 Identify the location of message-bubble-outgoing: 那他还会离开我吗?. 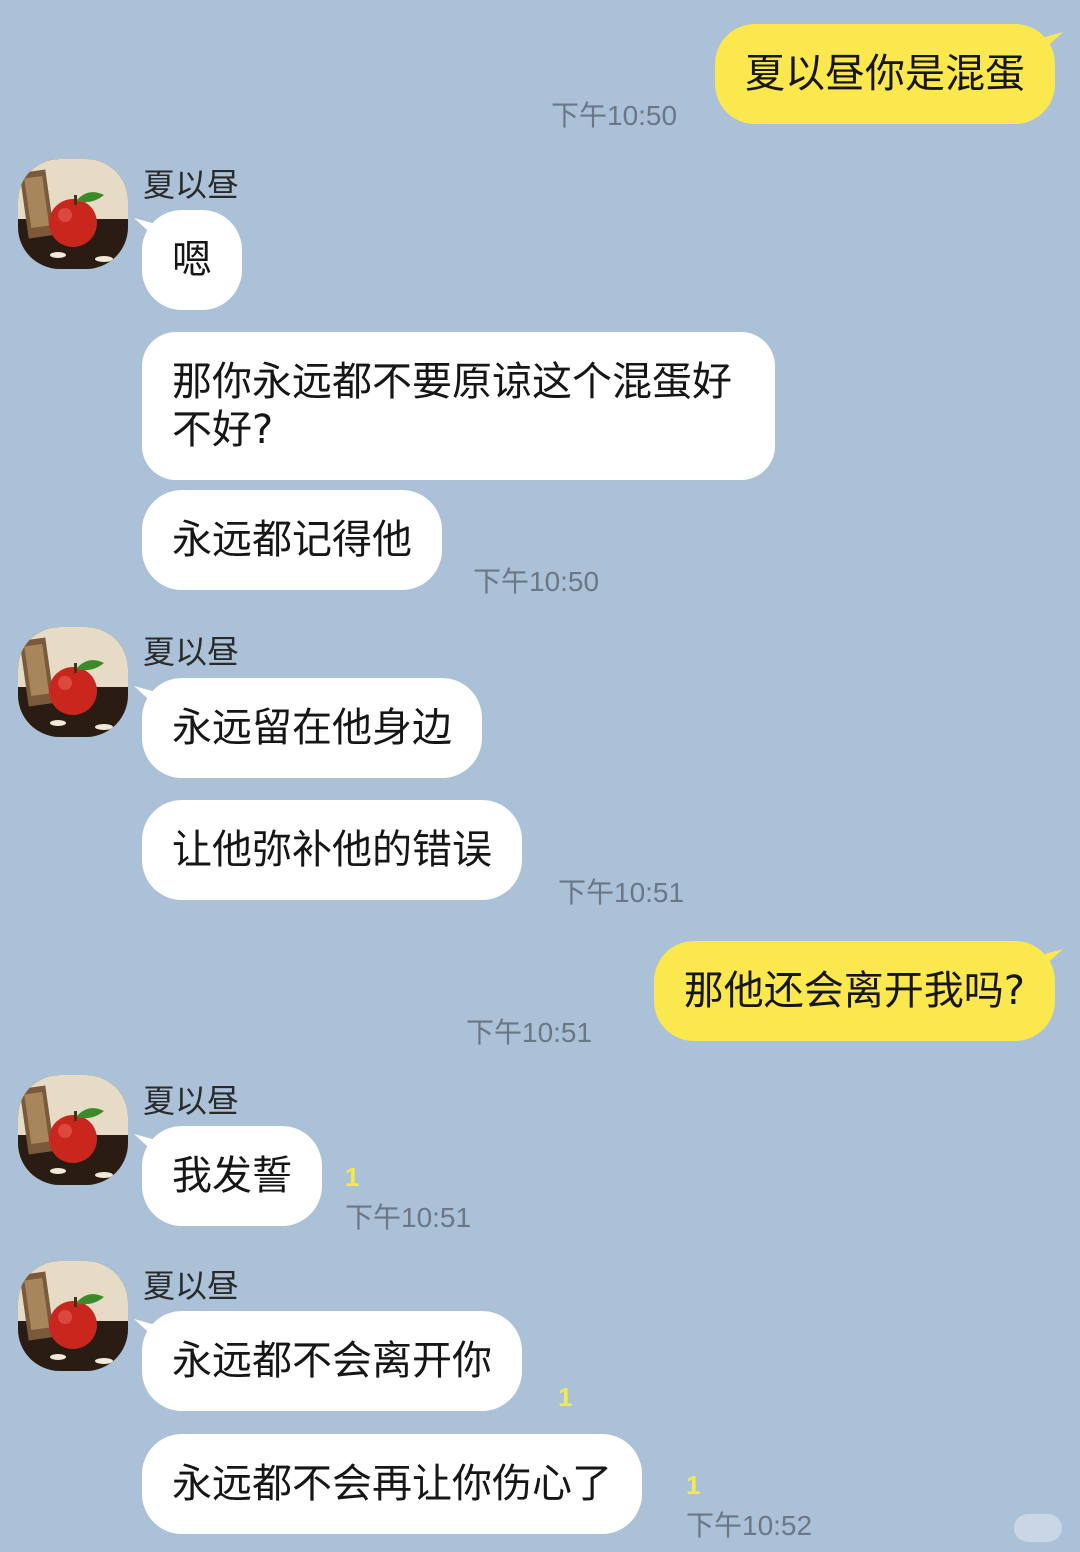
(854, 991).